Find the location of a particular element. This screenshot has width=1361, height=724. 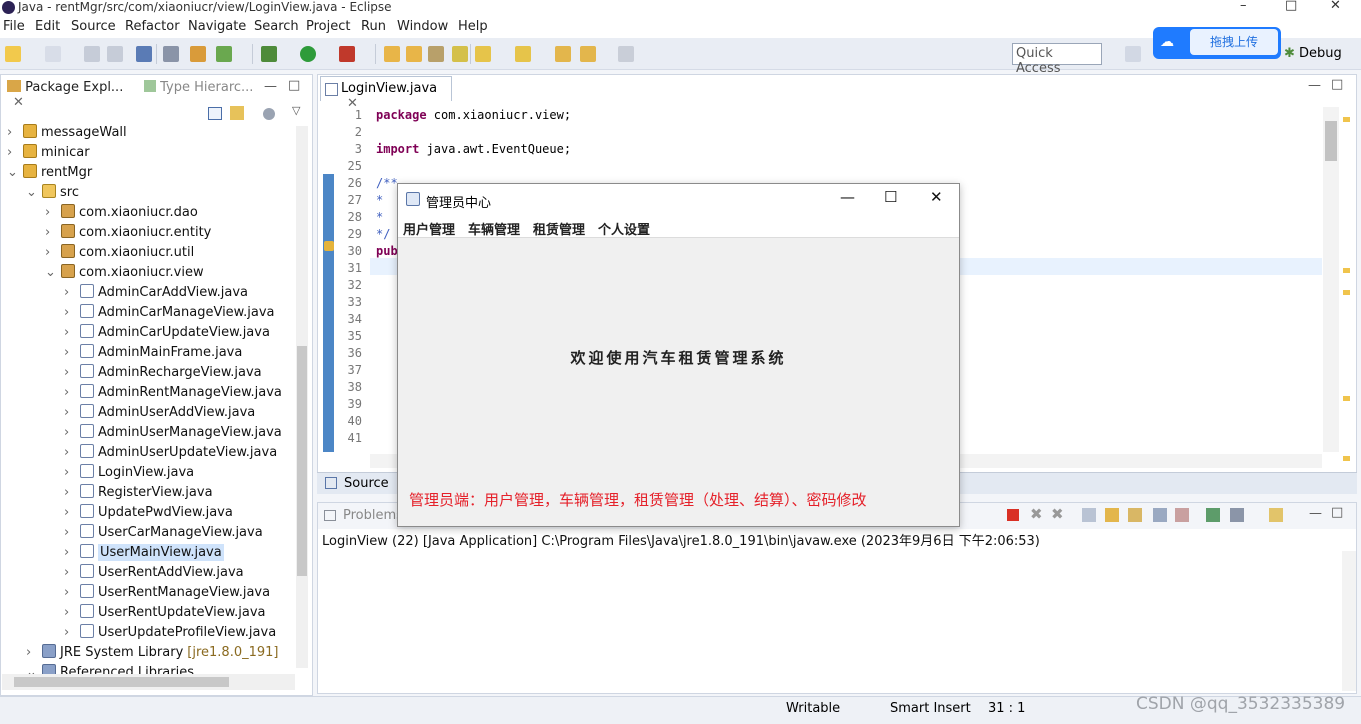

menu-navigate: Navigate is located at coordinates (217, 26).